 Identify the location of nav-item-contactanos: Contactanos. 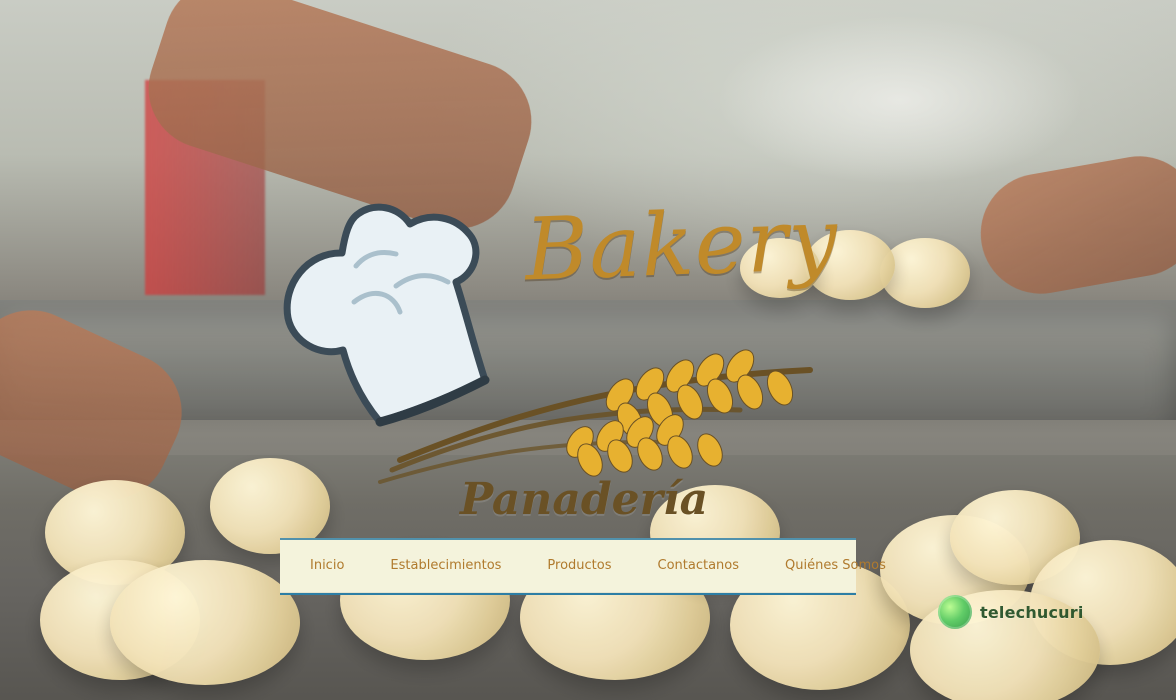
(699, 565).